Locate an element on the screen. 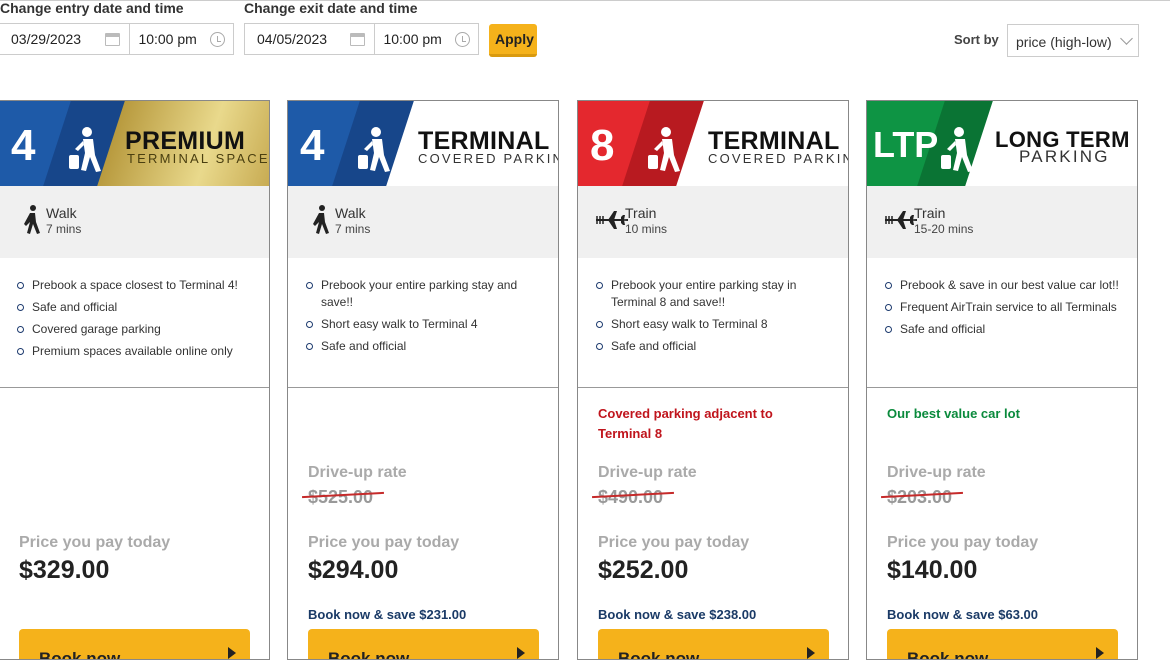 This screenshot has height=660, width=1170. drive-up-price: $490.00 is located at coordinates (631, 497).